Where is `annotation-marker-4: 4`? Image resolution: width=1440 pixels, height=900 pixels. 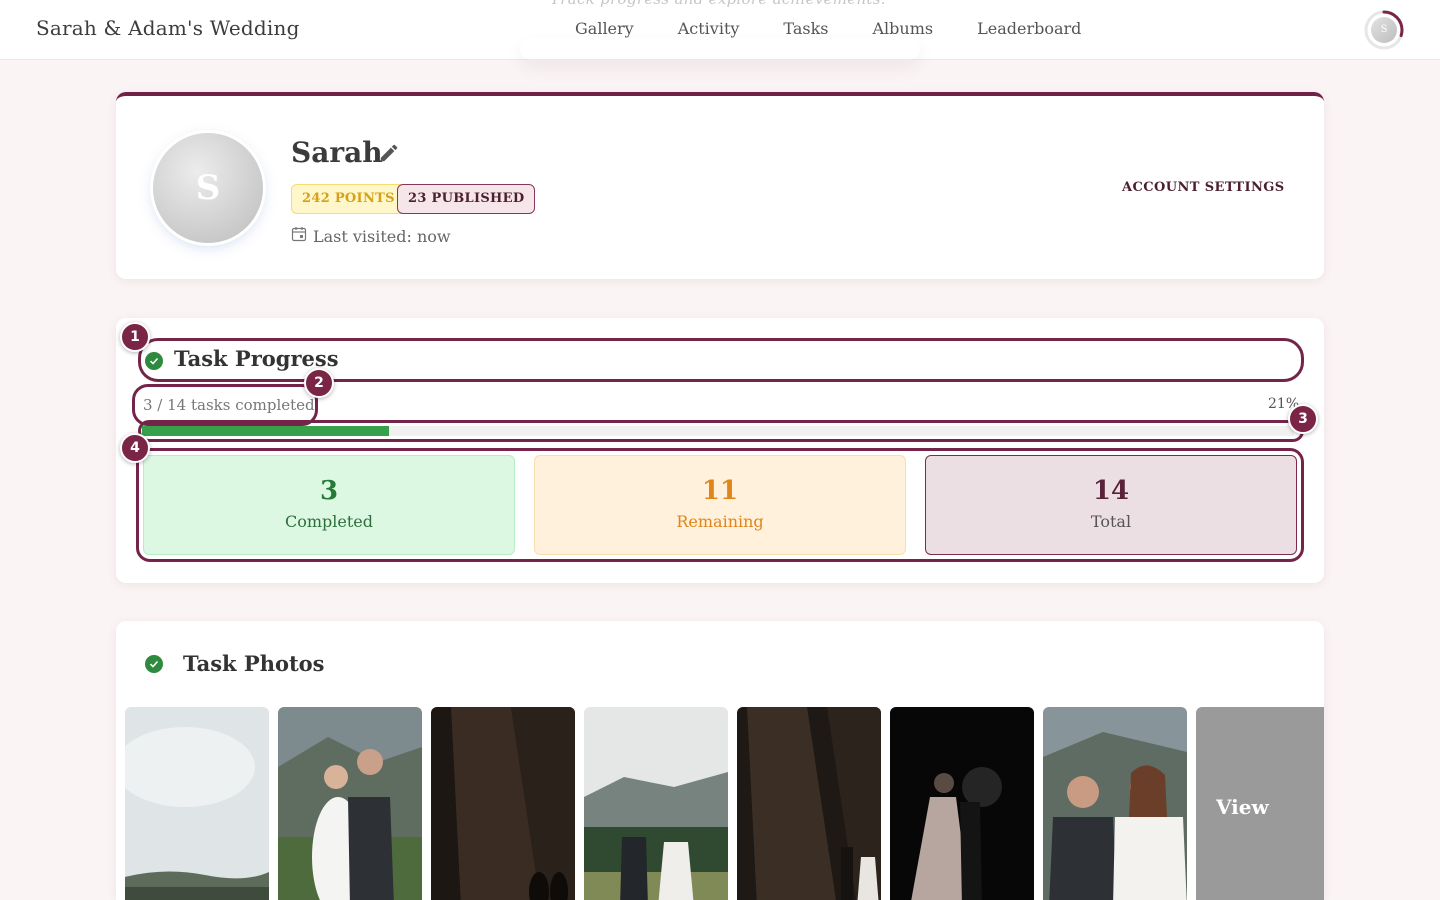 annotation-marker-4: 4 is located at coordinates (135, 448).